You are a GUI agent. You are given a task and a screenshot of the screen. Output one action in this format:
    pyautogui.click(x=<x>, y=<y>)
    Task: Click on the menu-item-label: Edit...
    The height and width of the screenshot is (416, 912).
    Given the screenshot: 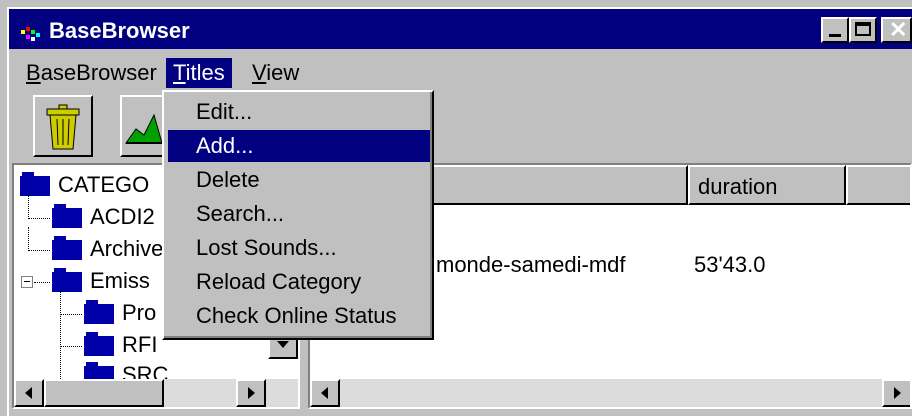 What is the action you would take?
    pyautogui.click(x=224, y=111)
    